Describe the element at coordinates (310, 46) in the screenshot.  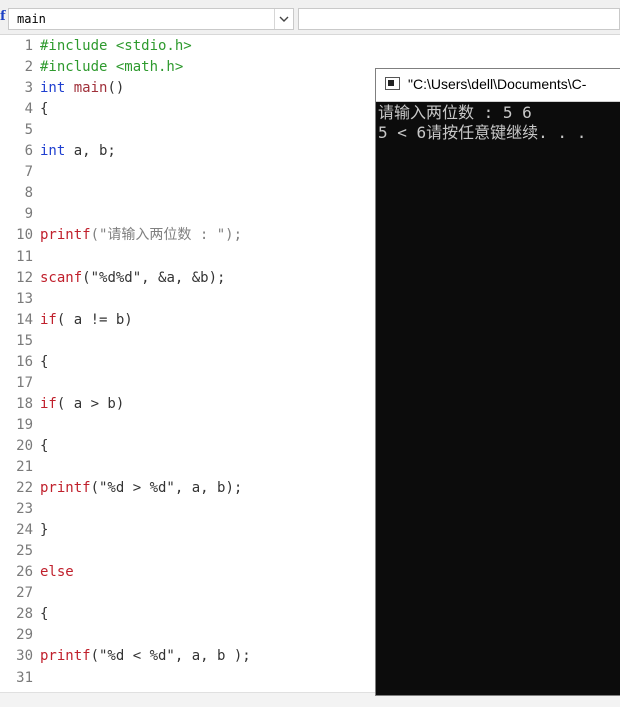
I see `code-line: 1 #include <stdio.h>` at that location.